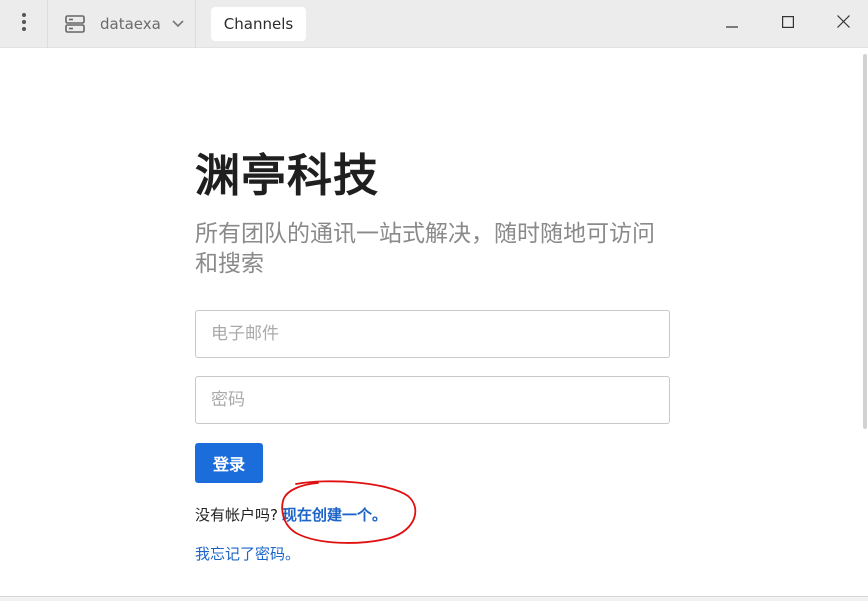  What do you see at coordinates (434, 598) in the screenshot?
I see `bottom-edge` at bounding box center [434, 598].